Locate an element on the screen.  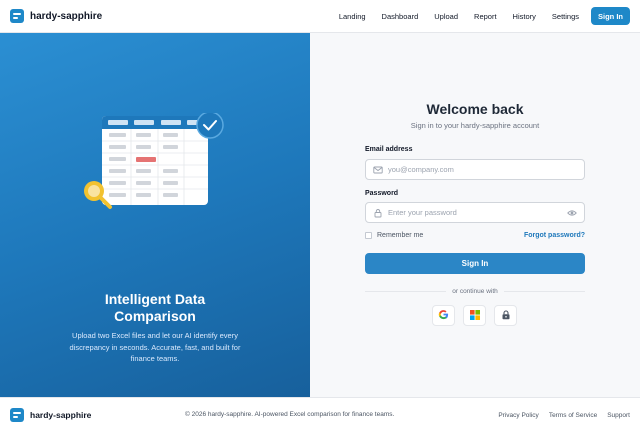
microsoft-login-button is located at coordinates (474, 315).